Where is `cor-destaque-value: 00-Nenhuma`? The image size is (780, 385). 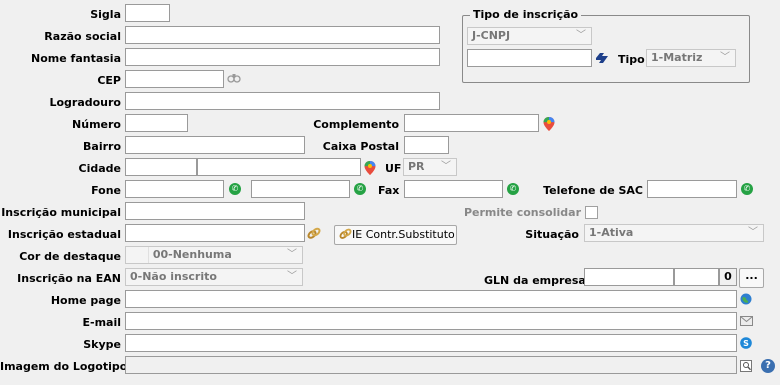 cor-destaque-value: 00-Nenhuma is located at coordinates (192, 254).